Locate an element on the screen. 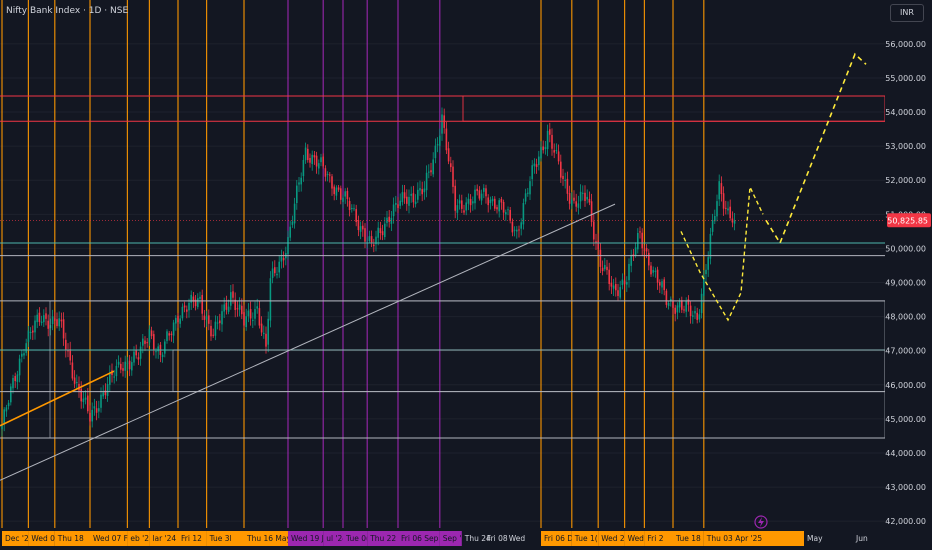  time-axis-label: Tue 18 is located at coordinates (688, 538).